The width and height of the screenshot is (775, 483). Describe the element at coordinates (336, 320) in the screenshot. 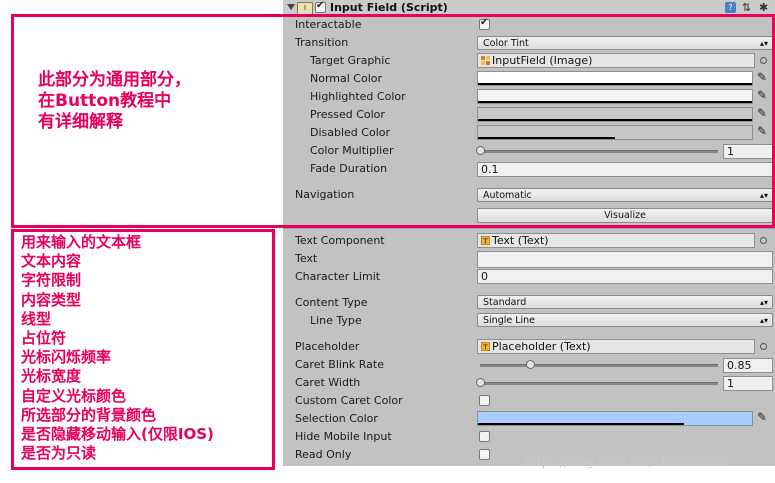

I see `line-type-label: Line Type` at that location.